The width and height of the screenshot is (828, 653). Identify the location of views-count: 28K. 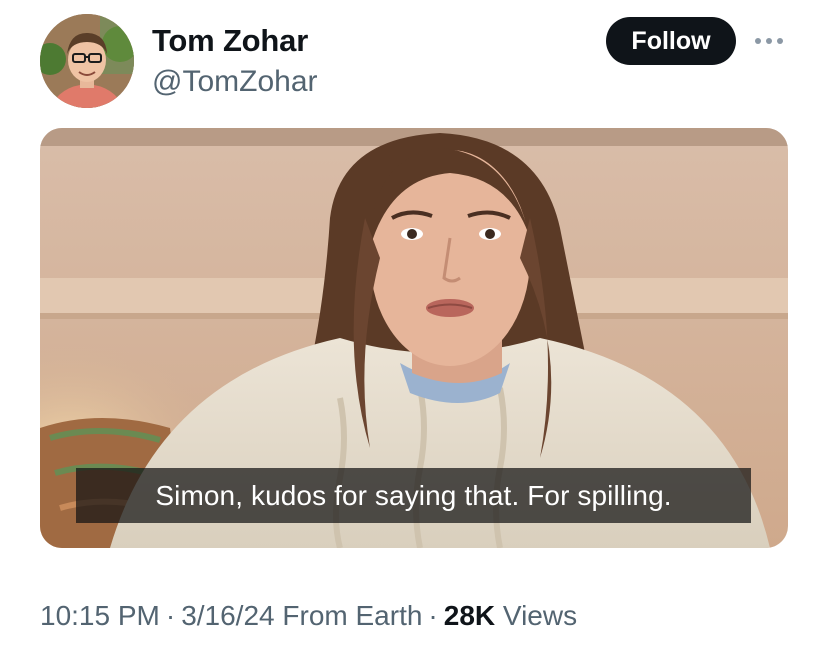
(469, 615).